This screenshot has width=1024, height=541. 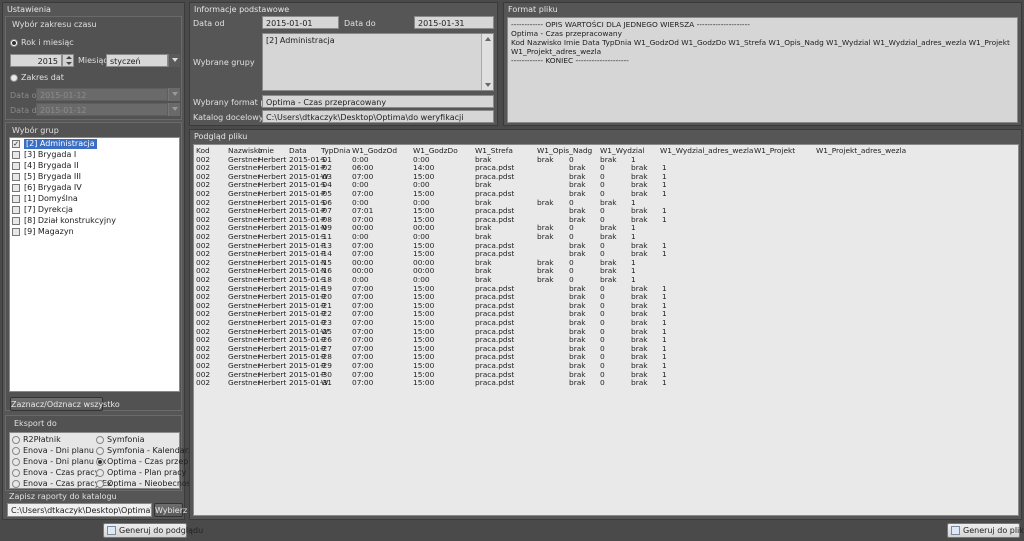 What do you see at coordinates (533, 9) in the screenshot?
I see `file-format-title: Format pliku` at bounding box center [533, 9].